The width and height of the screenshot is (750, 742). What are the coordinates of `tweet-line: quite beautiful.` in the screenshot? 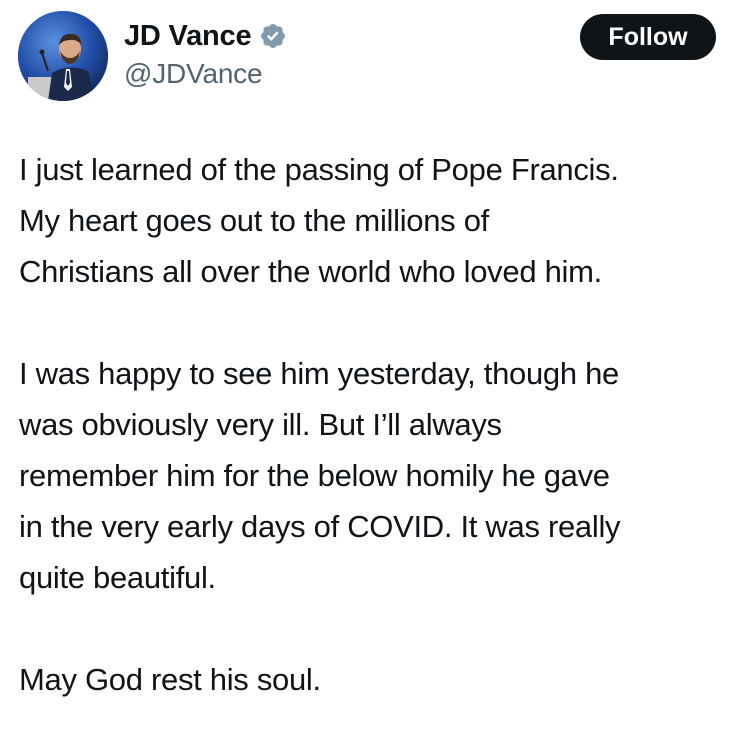 It's located at (117, 577).